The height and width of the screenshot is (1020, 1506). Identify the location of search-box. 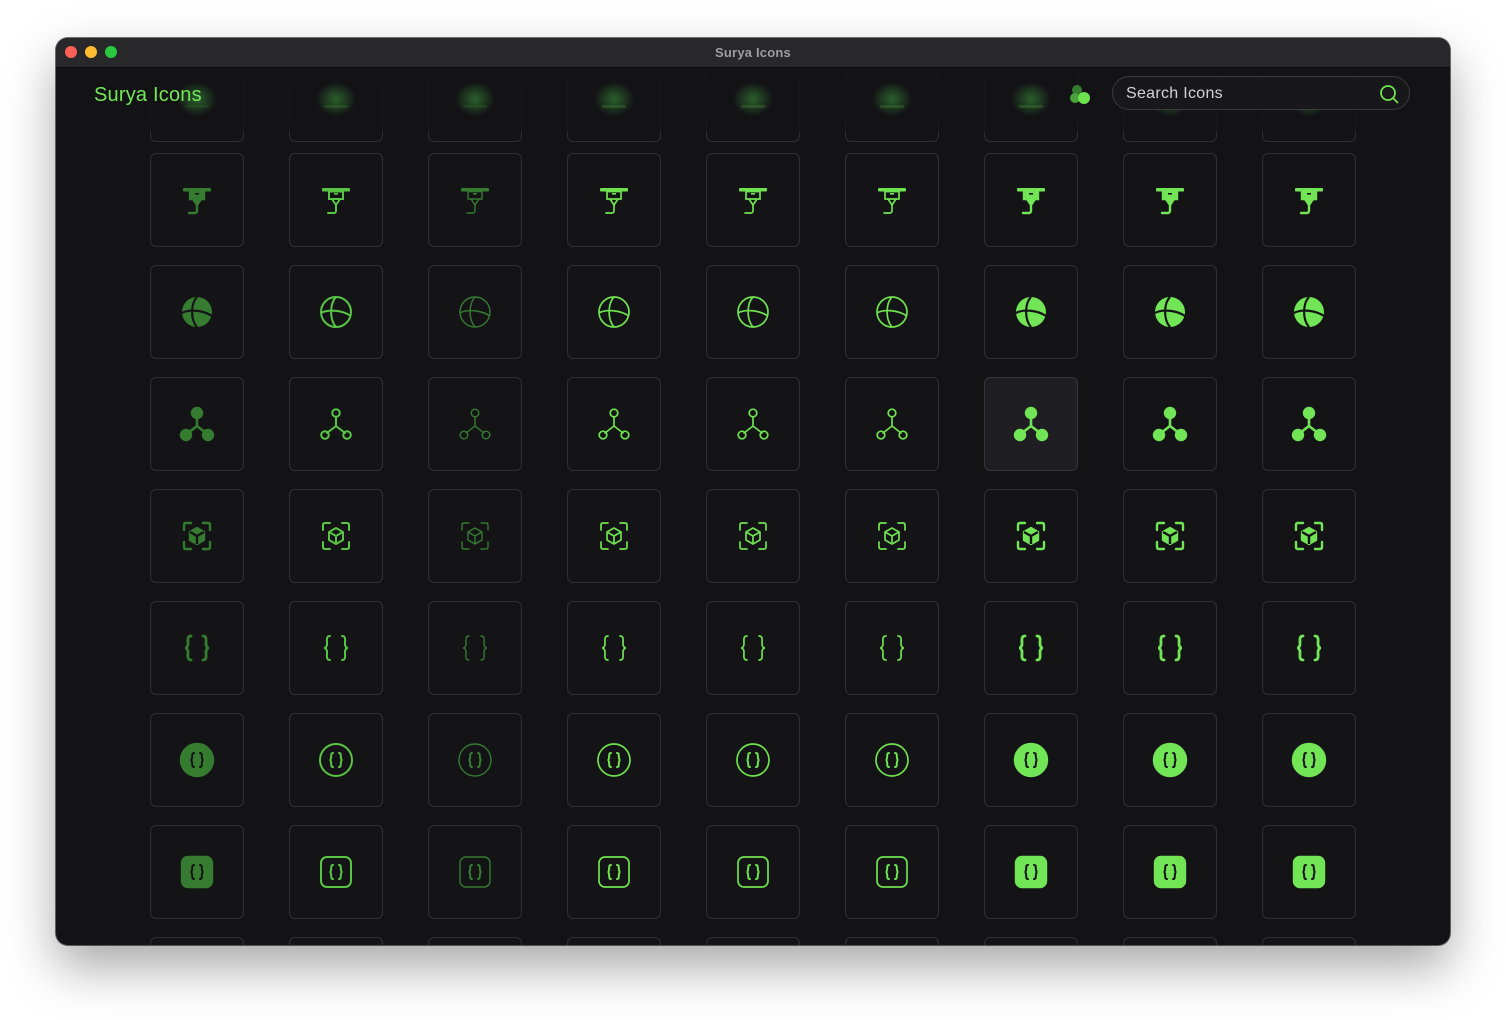
(1261, 93).